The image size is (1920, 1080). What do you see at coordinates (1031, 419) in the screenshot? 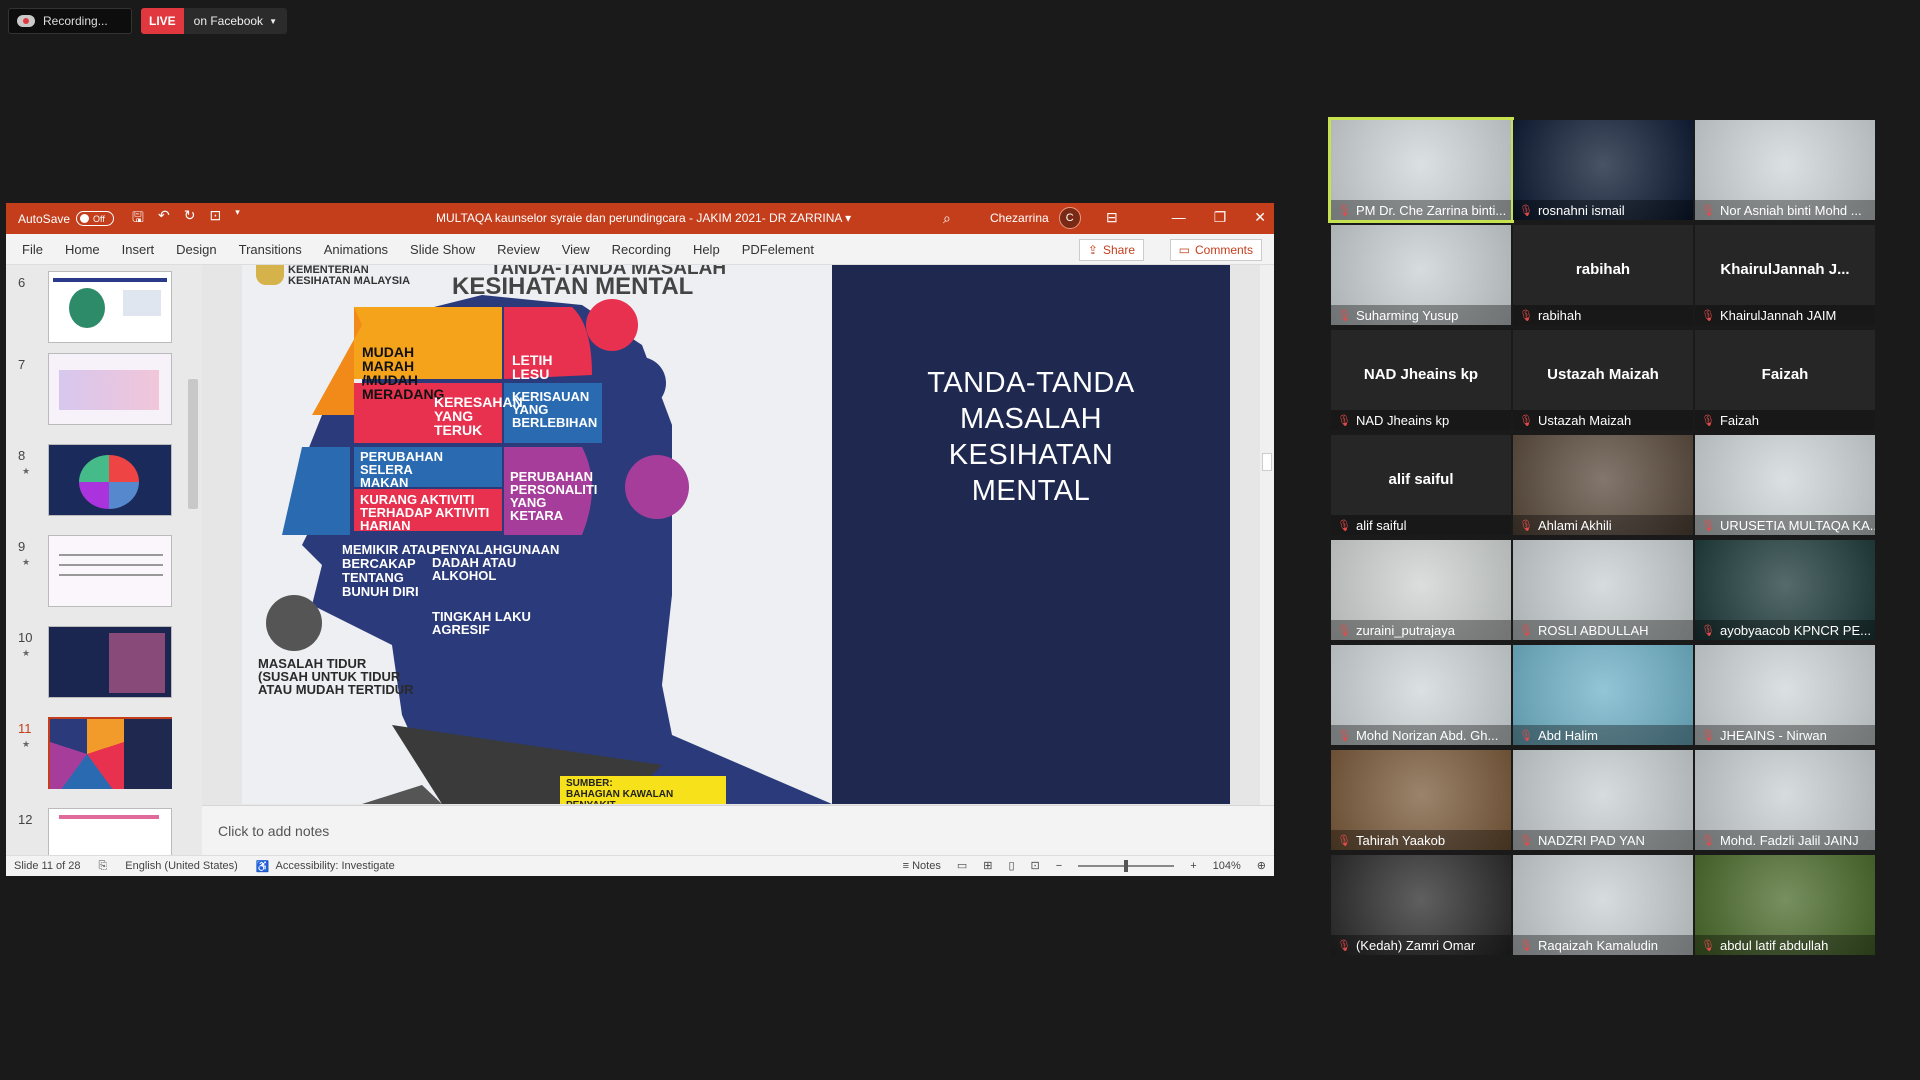
I see `title-line: MASALAH` at bounding box center [1031, 419].